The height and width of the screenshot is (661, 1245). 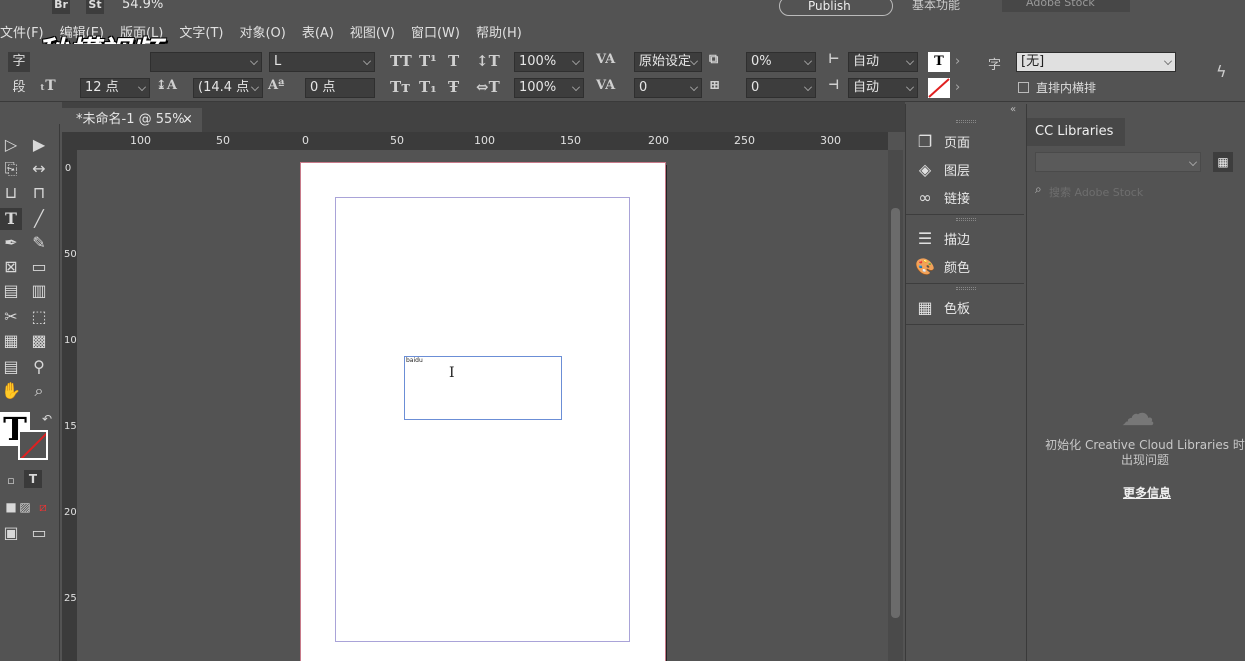 What do you see at coordinates (322, 62) in the screenshot?
I see `font-style-field: L` at bounding box center [322, 62].